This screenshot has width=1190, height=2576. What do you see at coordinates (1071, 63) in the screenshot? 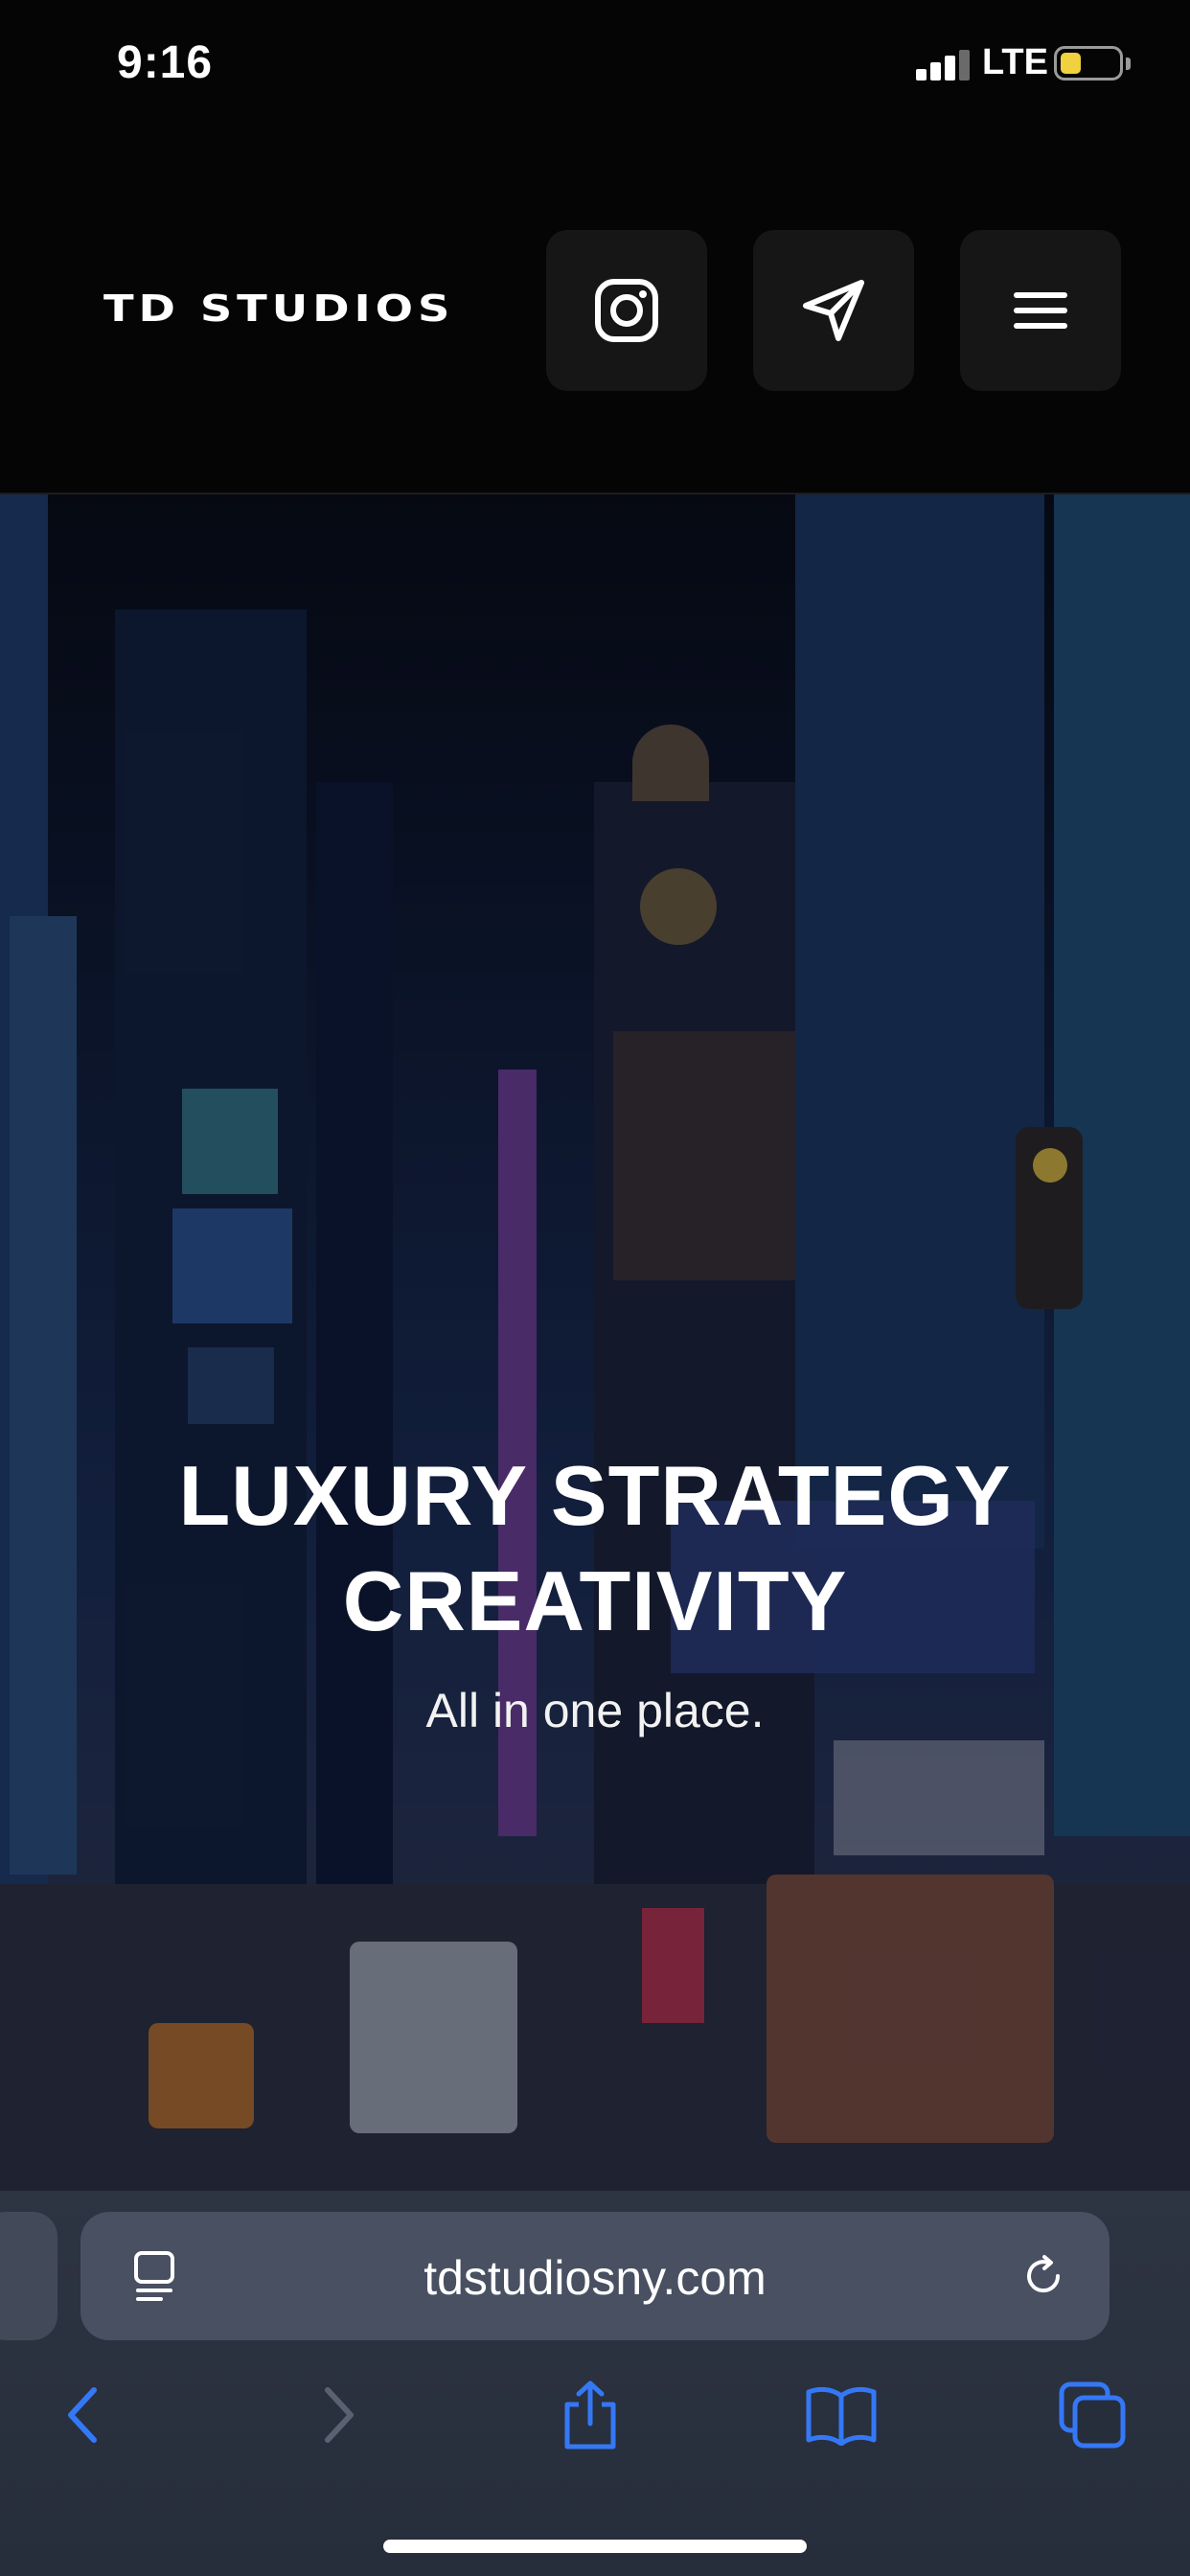
I see `battery-fill` at bounding box center [1071, 63].